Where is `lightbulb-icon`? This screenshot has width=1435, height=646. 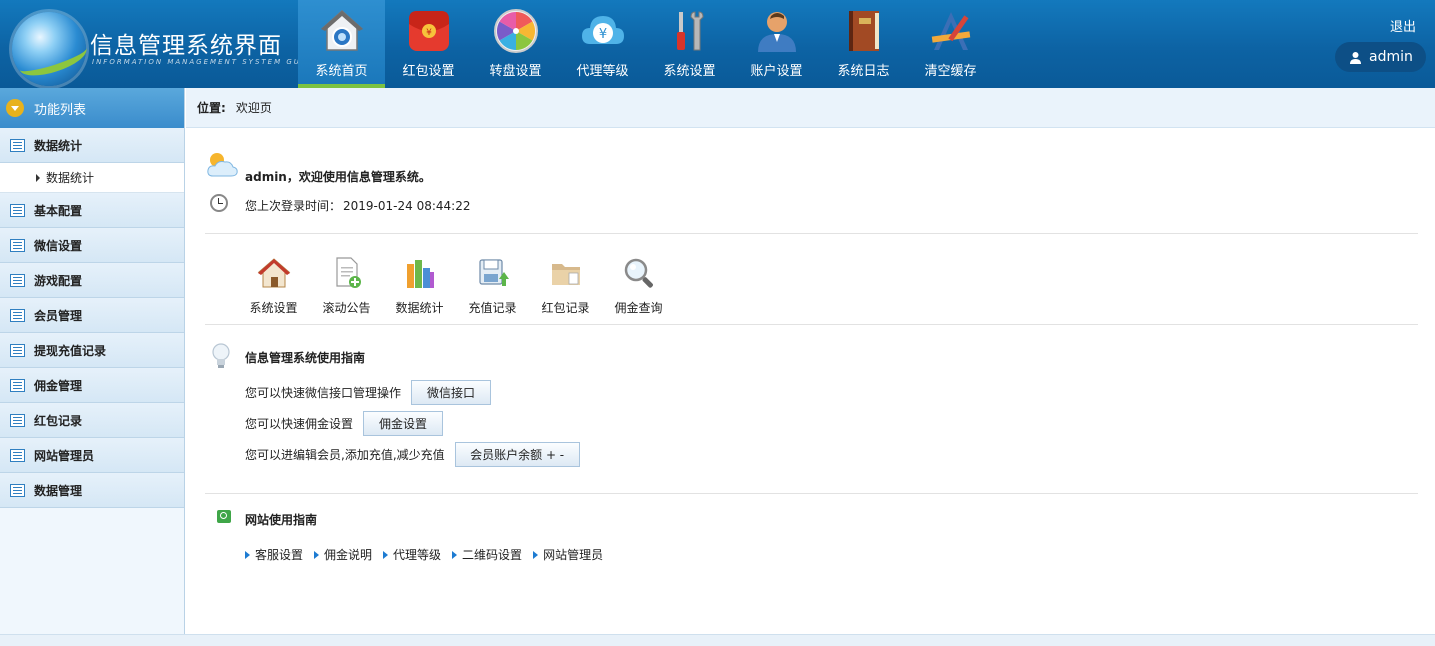 lightbulb-icon is located at coordinates (221, 355).